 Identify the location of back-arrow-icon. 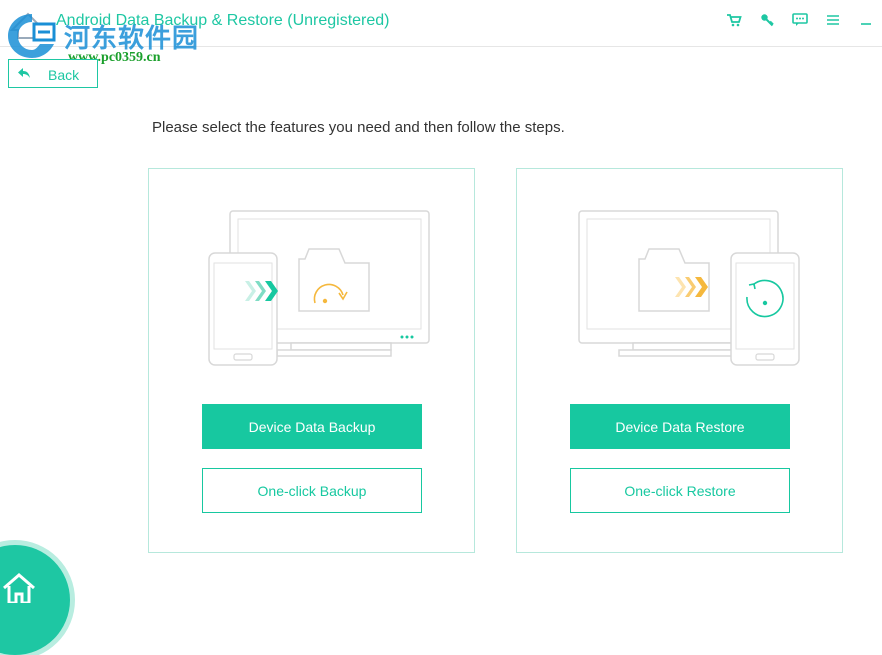
(24, 75).